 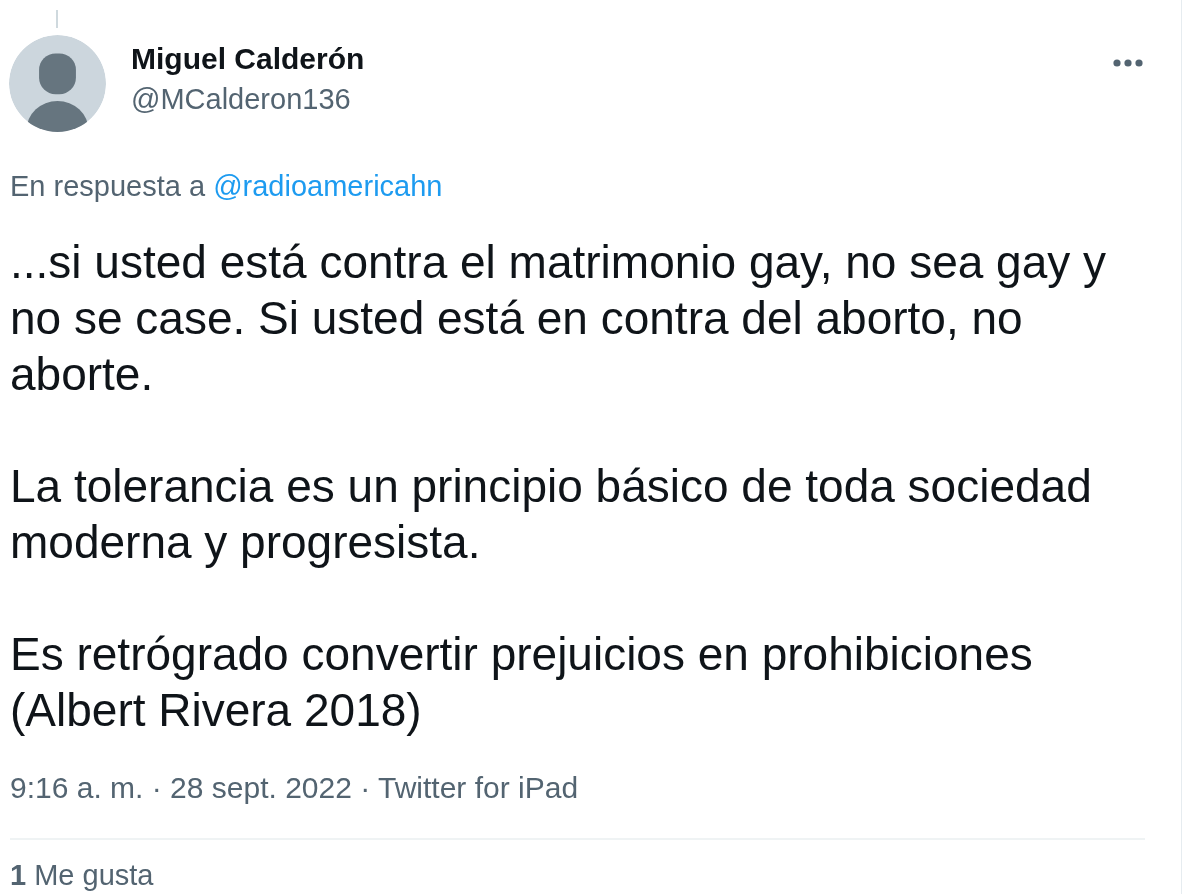 What do you see at coordinates (57, 83) in the screenshot?
I see `avatar-icon` at bounding box center [57, 83].